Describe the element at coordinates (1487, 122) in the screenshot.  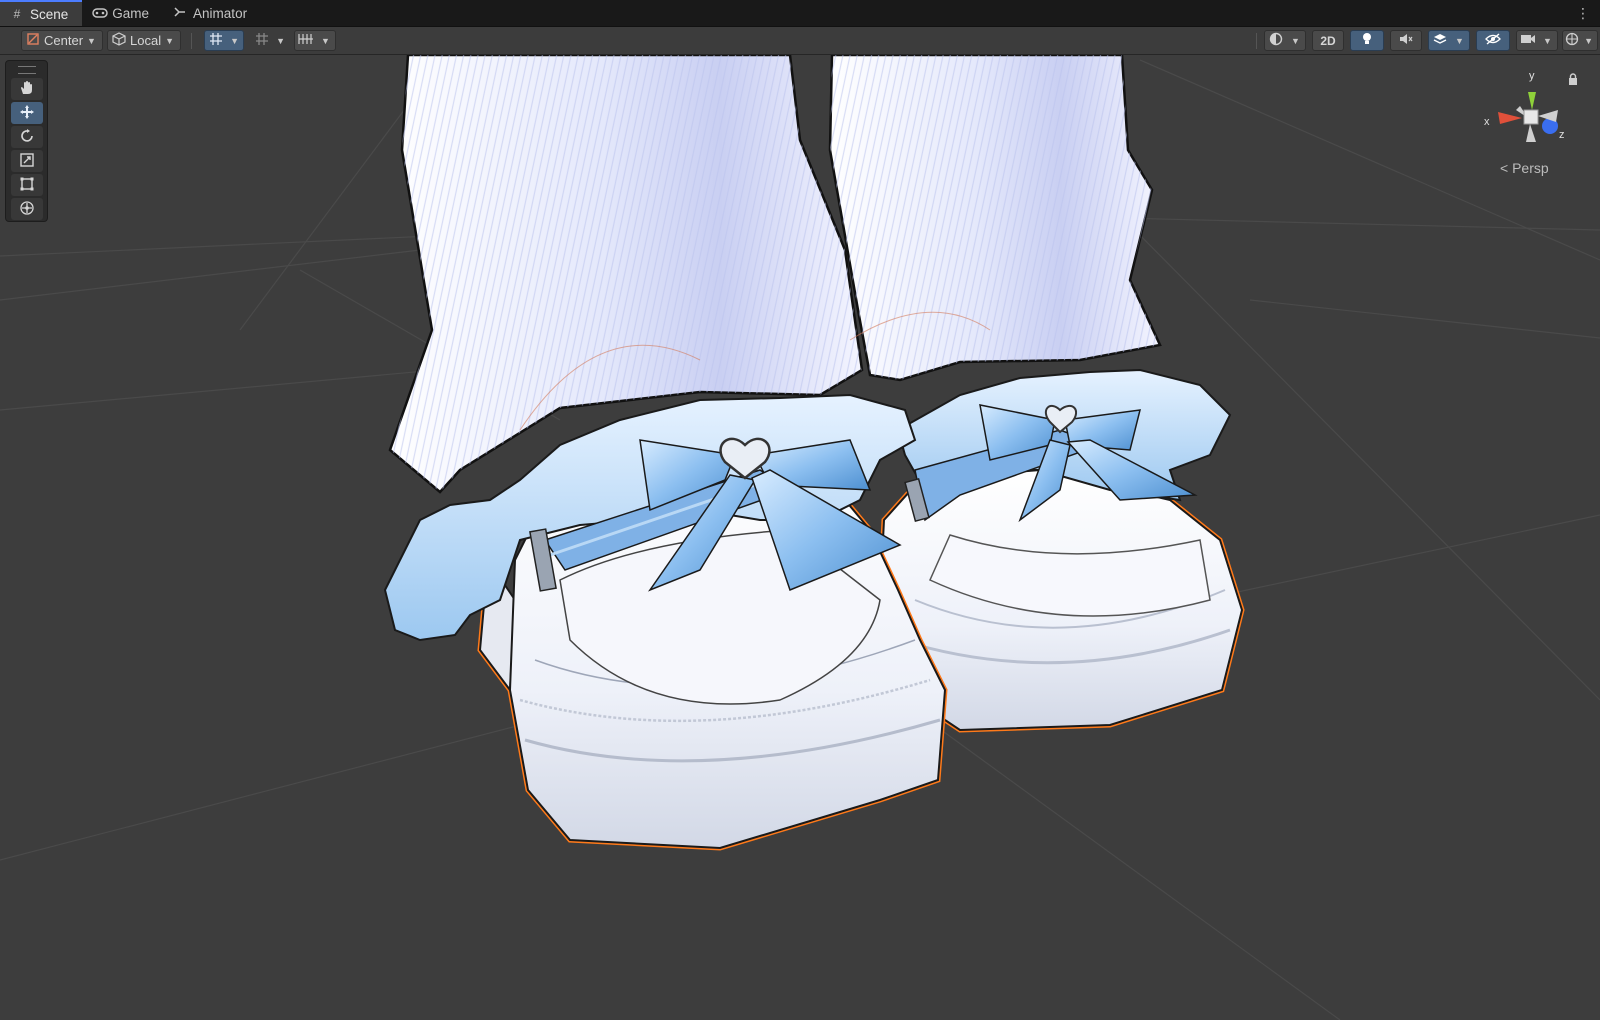
I see `gizmo-axis-x-label: x` at that location.